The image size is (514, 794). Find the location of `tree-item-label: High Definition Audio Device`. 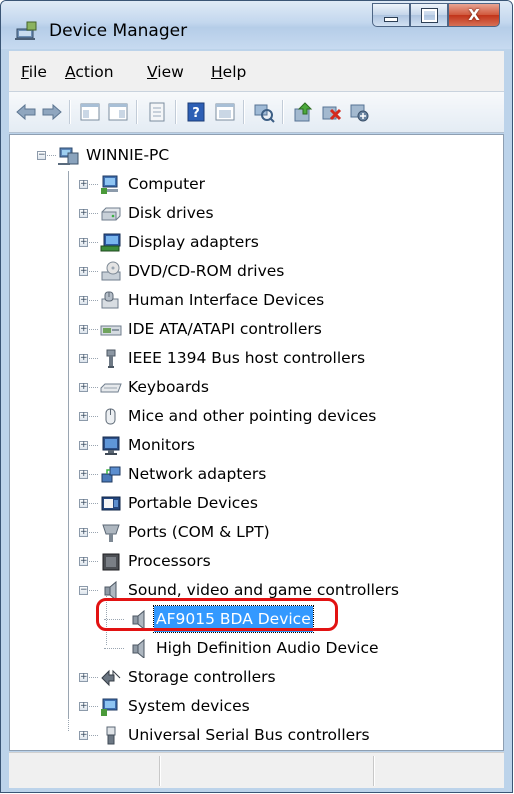

tree-item-label: High Definition Audio Device is located at coordinates (267, 648).